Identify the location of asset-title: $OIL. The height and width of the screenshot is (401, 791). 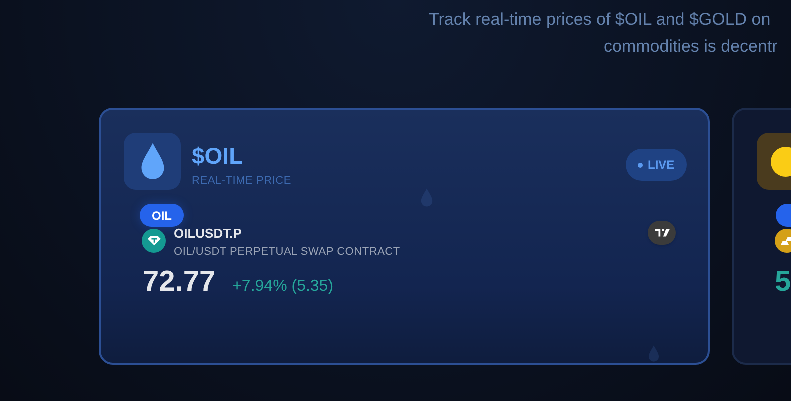
(218, 156).